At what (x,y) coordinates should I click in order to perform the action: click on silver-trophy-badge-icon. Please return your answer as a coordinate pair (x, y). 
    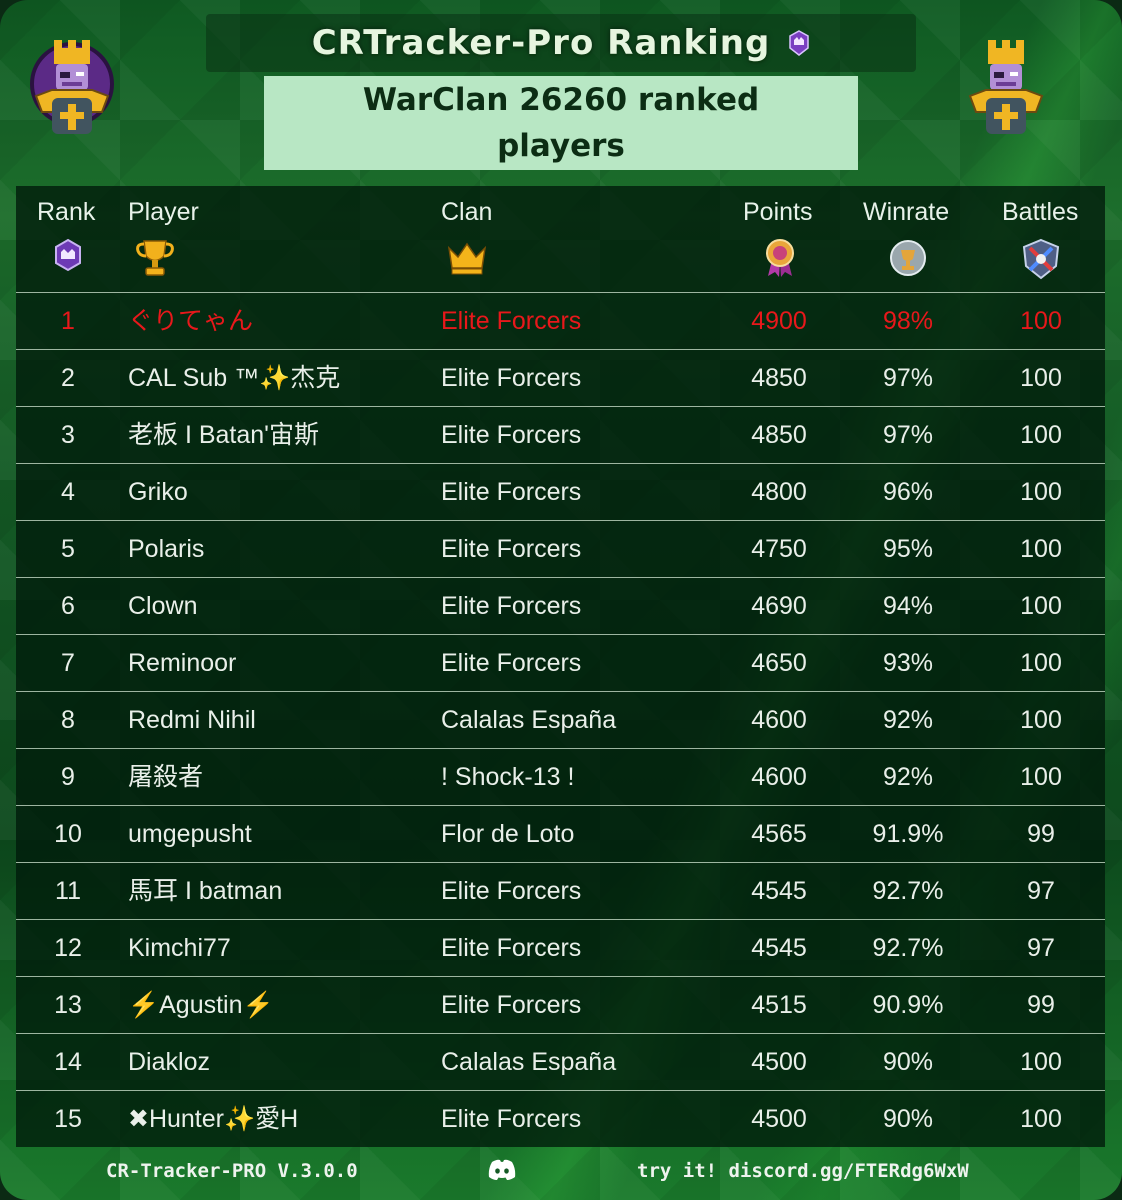
    Looking at the image, I should click on (908, 258).